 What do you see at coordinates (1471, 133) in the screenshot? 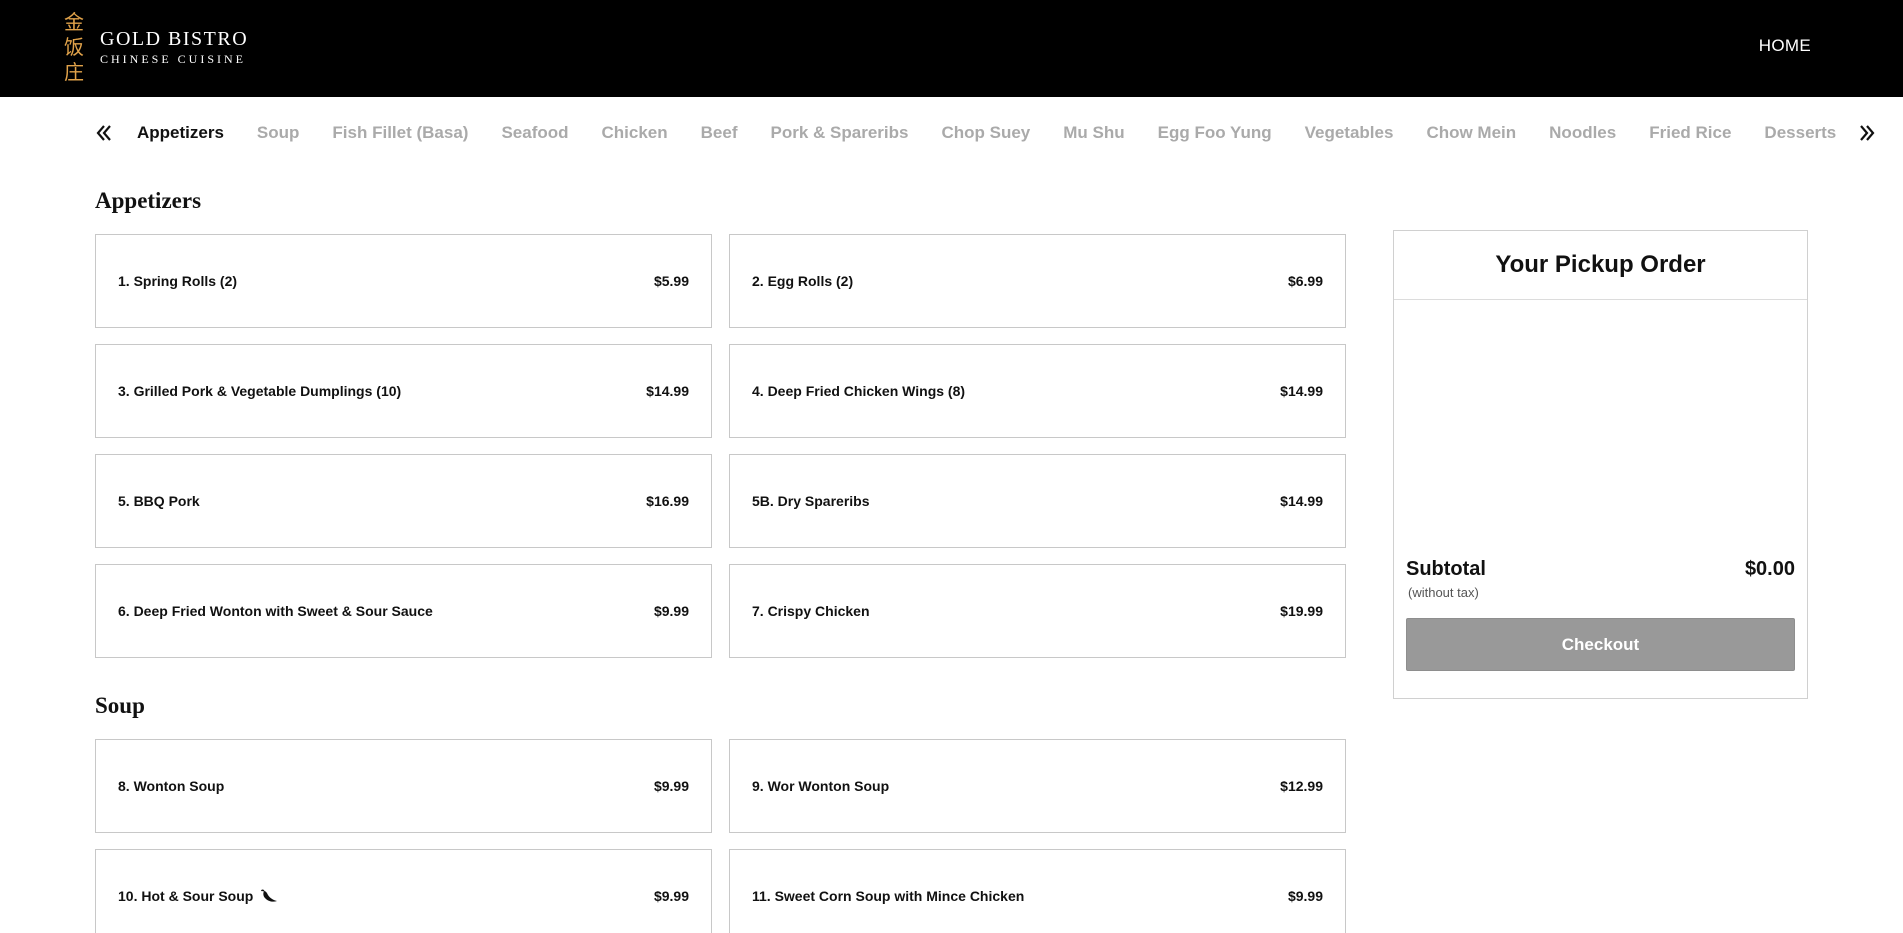
I see `category-tab: Chow Mein` at bounding box center [1471, 133].